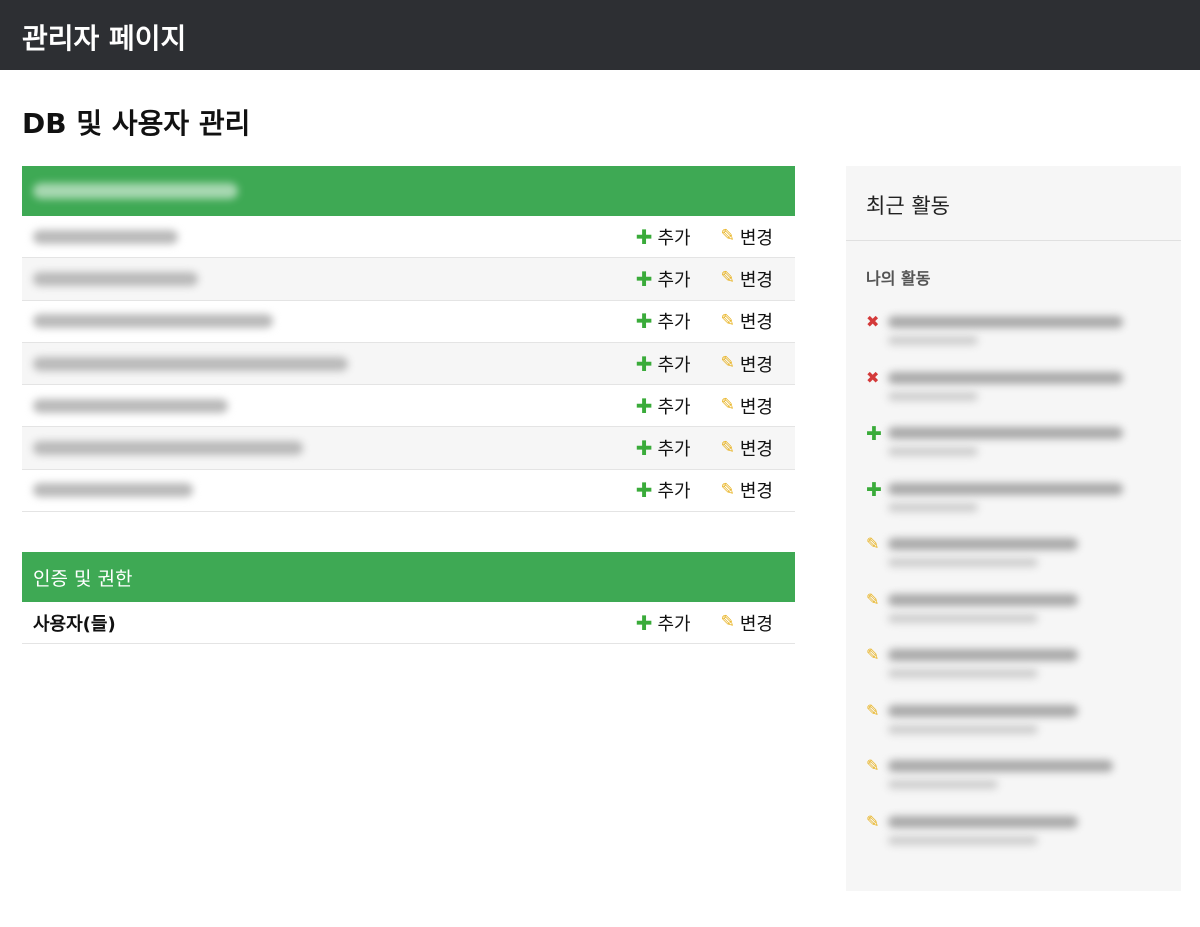 The height and width of the screenshot is (927, 1200). I want to click on model-row-users: 사용자(들) ✚ 추가 ✎ 변경, so click(408, 623).